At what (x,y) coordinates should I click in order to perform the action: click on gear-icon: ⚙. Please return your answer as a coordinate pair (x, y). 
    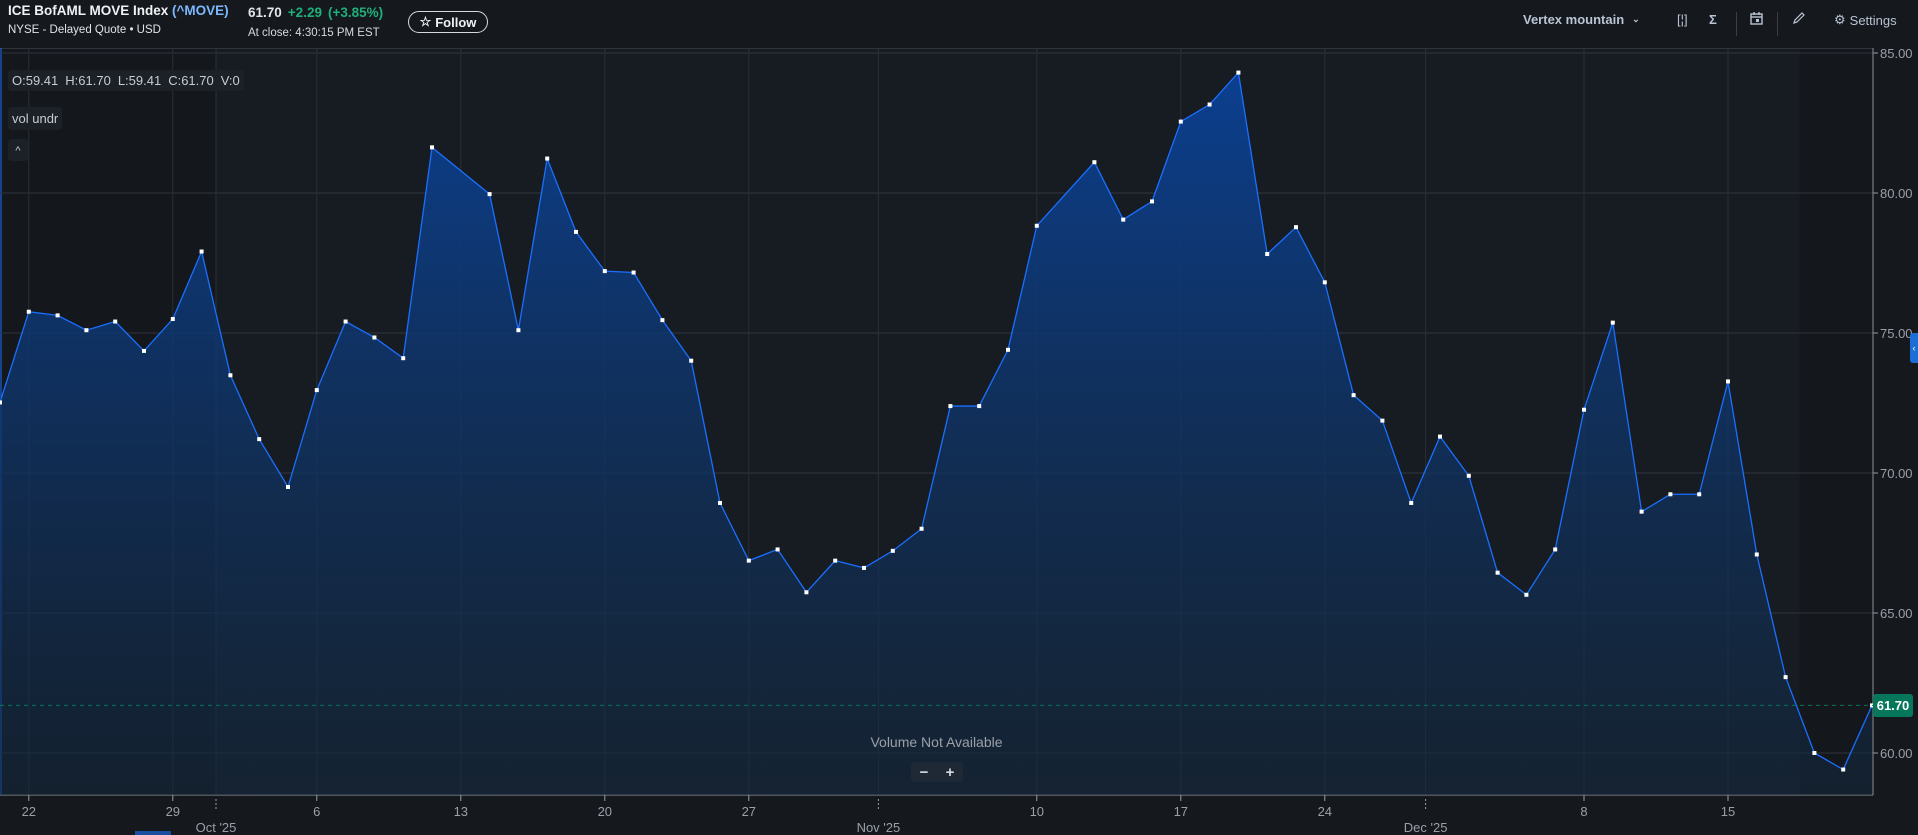
    Looking at the image, I should click on (1840, 19).